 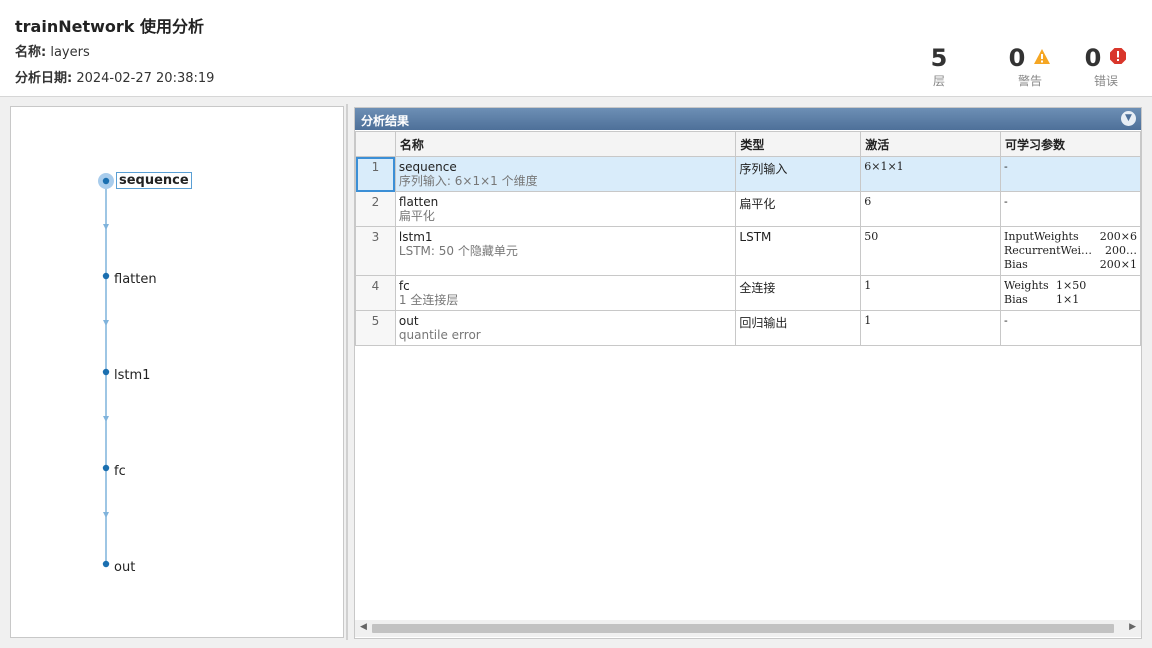 What do you see at coordinates (375, 328) in the screenshot?
I see `row-index: 5` at bounding box center [375, 328].